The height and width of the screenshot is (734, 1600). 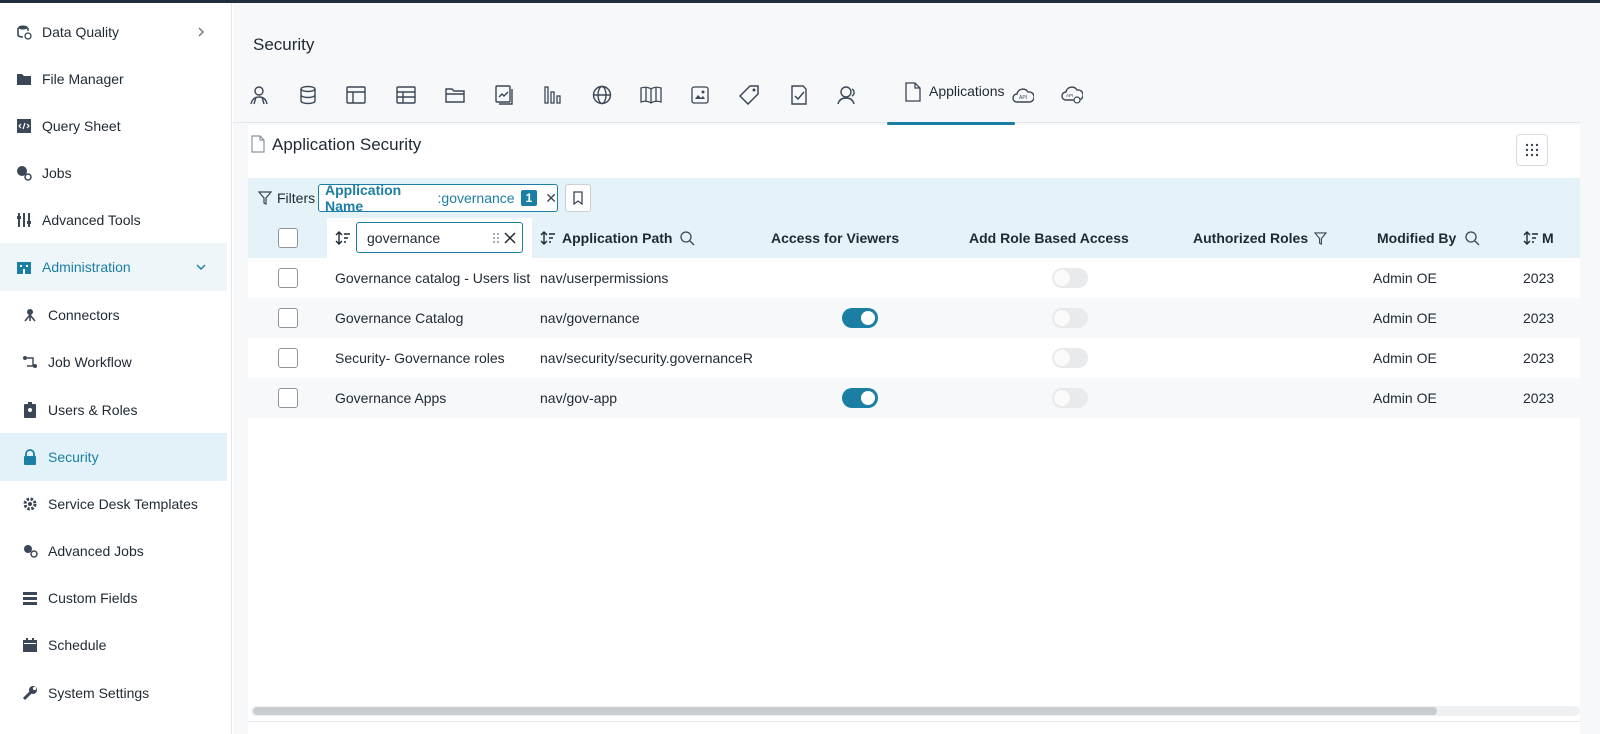 What do you see at coordinates (845, 711) in the screenshot?
I see `scrollbar-thumb` at bounding box center [845, 711].